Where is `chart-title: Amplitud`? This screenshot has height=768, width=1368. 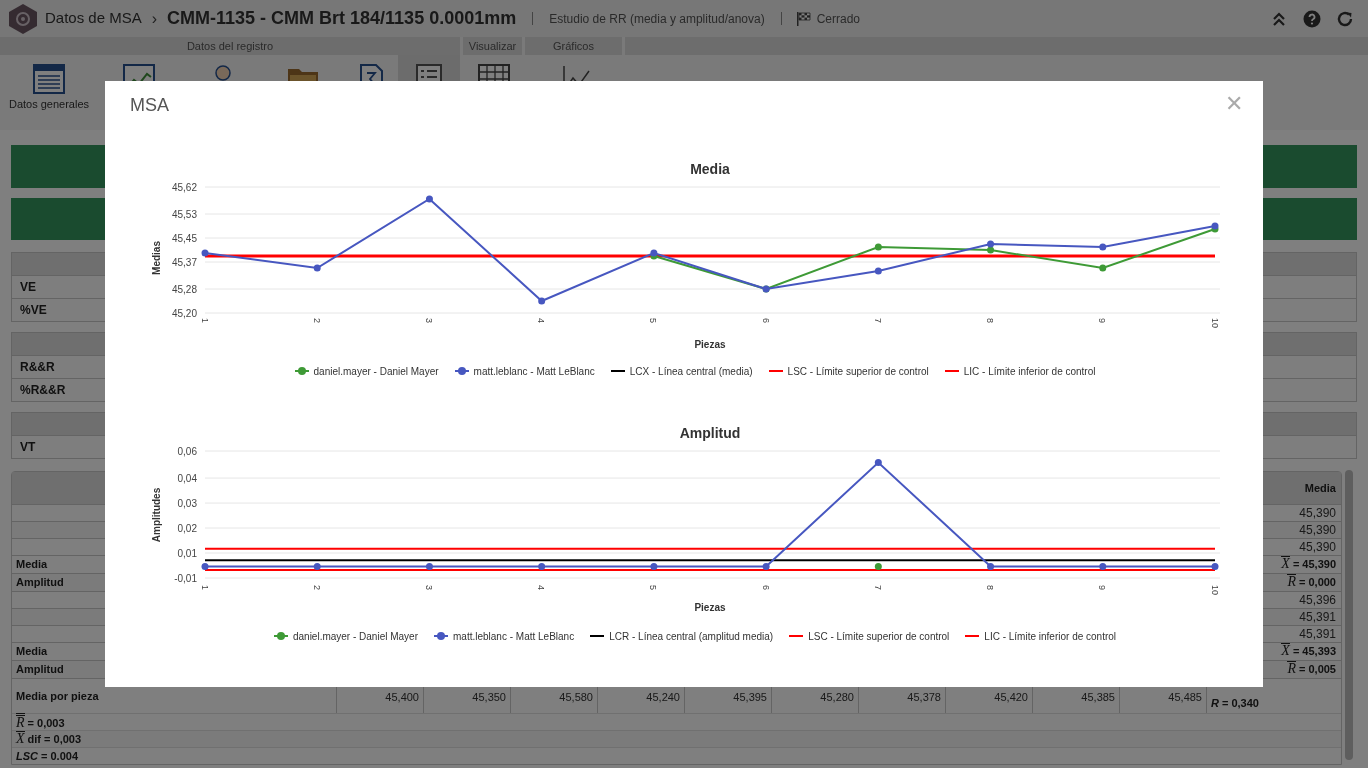 chart-title: Amplitud is located at coordinates (710, 433).